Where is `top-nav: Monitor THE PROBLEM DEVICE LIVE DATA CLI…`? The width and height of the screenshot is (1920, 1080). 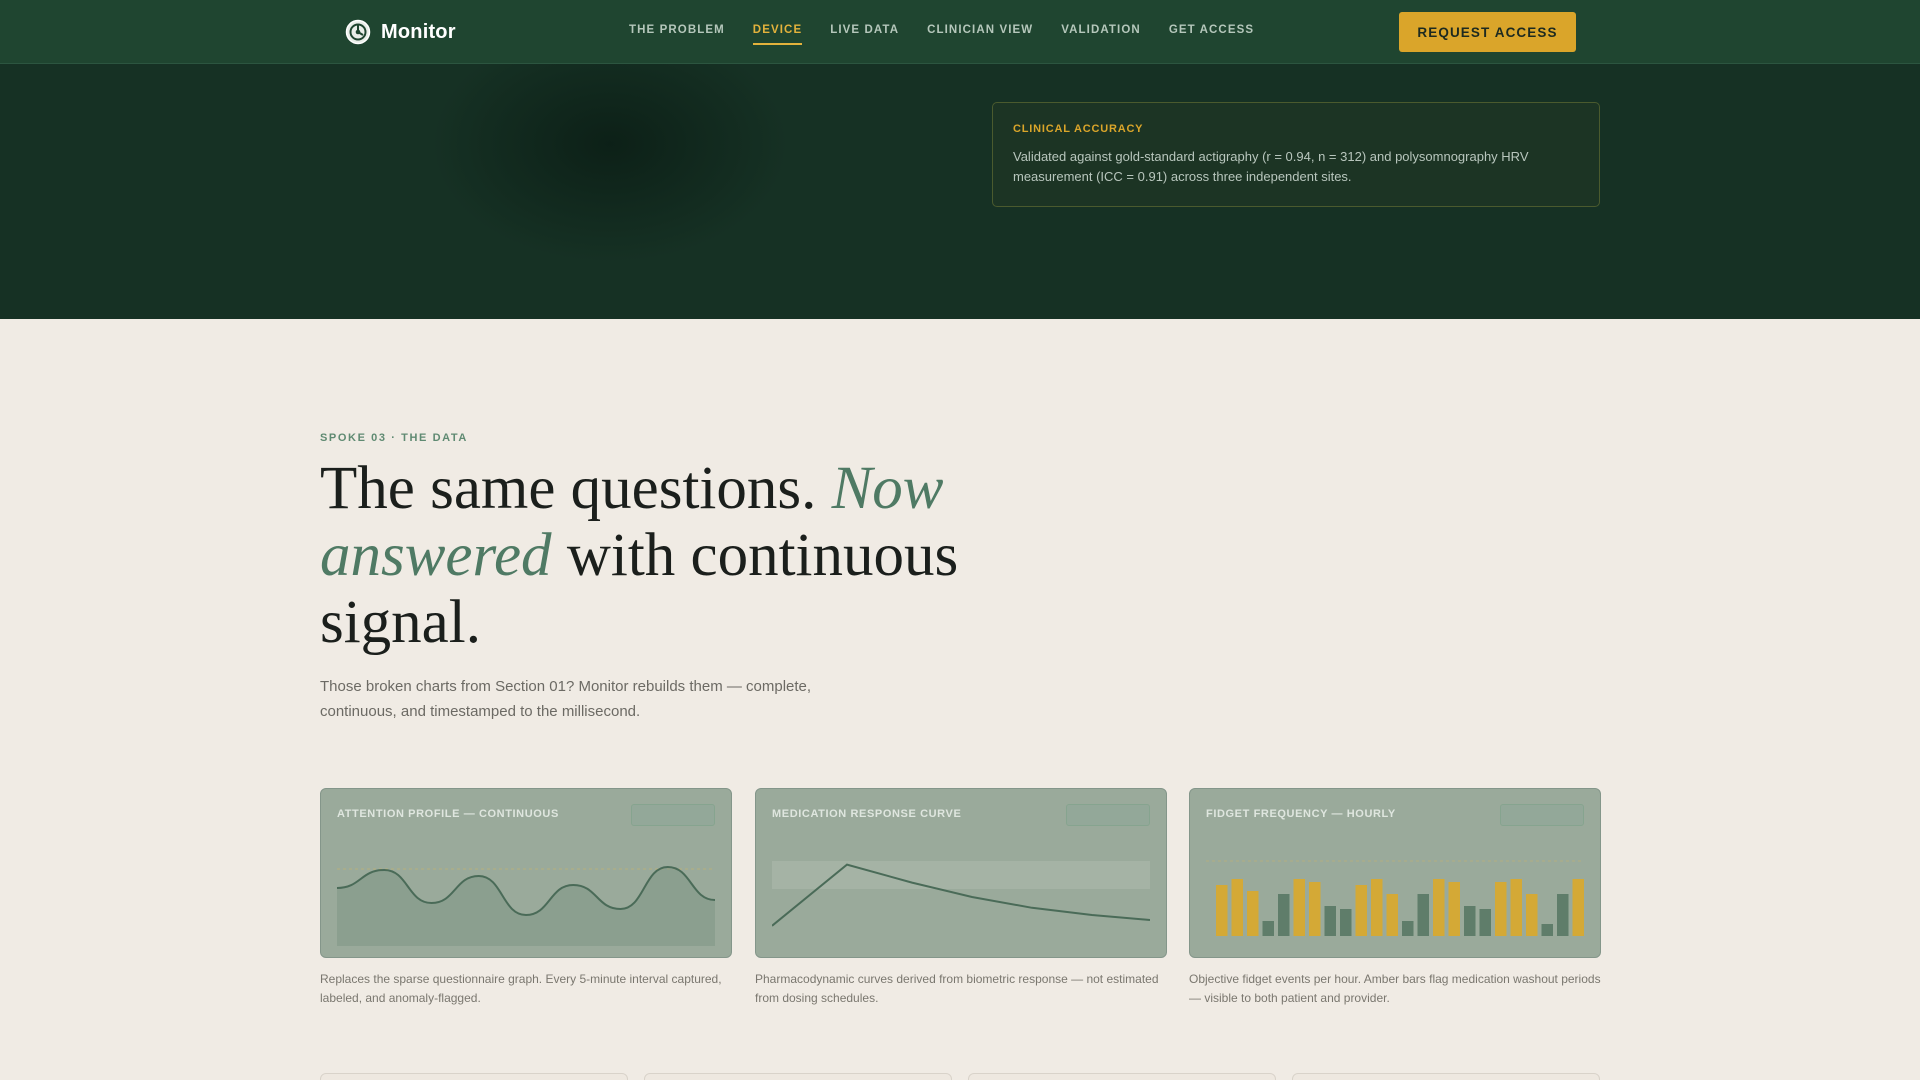 top-nav: Monitor THE PROBLEM DEVICE LIVE DATA CLI… is located at coordinates (960, 32).